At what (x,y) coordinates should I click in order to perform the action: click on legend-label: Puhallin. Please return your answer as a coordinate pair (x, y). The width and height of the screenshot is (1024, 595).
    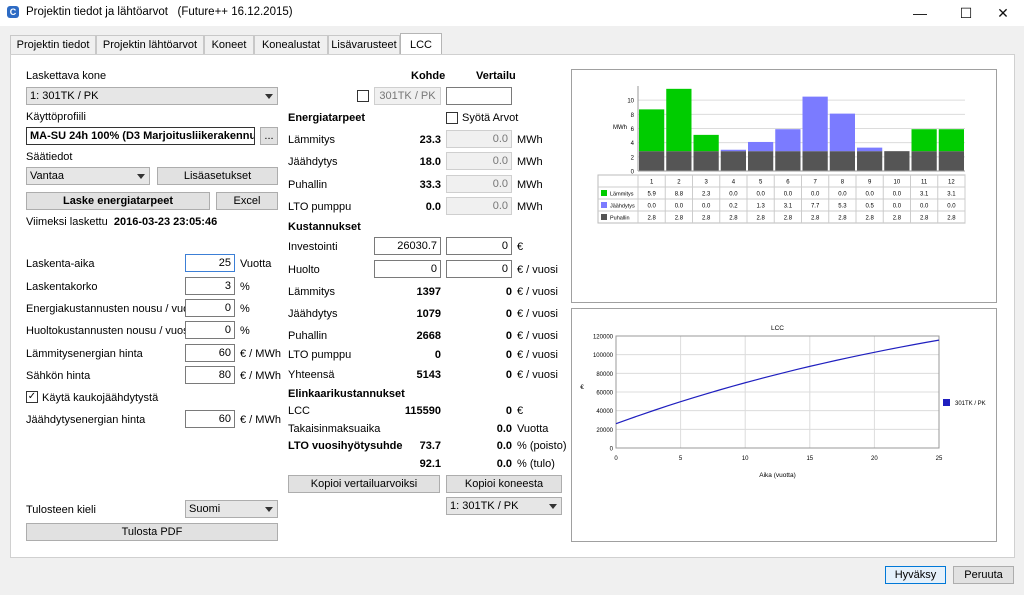
    Looking at the image, I should click on (620, 219).